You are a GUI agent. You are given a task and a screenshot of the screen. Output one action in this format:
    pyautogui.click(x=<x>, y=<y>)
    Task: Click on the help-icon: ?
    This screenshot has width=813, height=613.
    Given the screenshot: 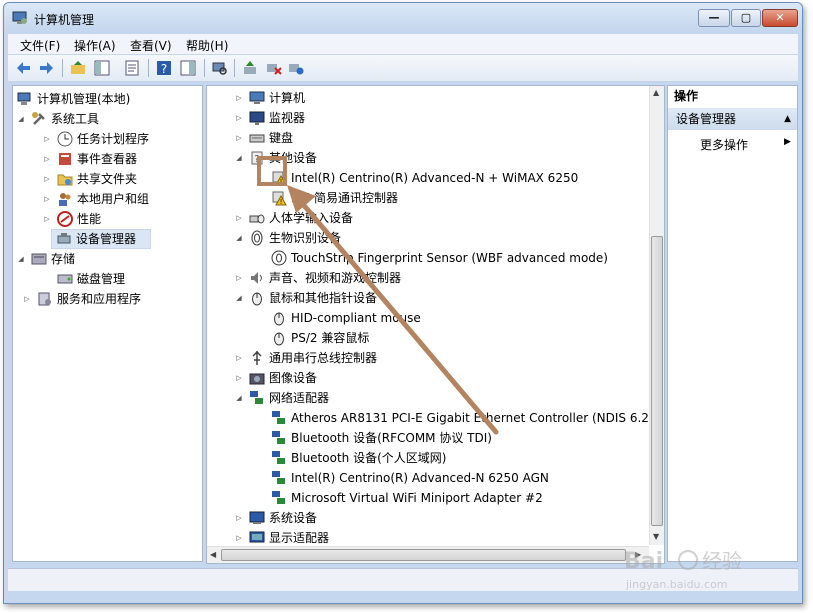 What is the action you would take?
    pyautogui.click(x=164, y=68)
    